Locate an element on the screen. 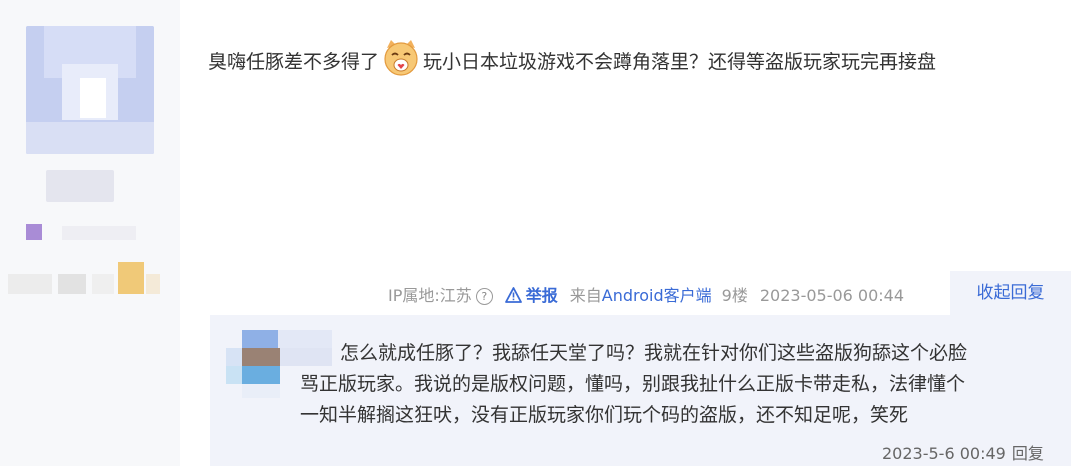  post-content: 臭嗨任豚差不多得了 玩小日本垃圾游戏不会蹲角落里？还得等盗版玩家玩完再接盘 is located at coordinates (628, 59).